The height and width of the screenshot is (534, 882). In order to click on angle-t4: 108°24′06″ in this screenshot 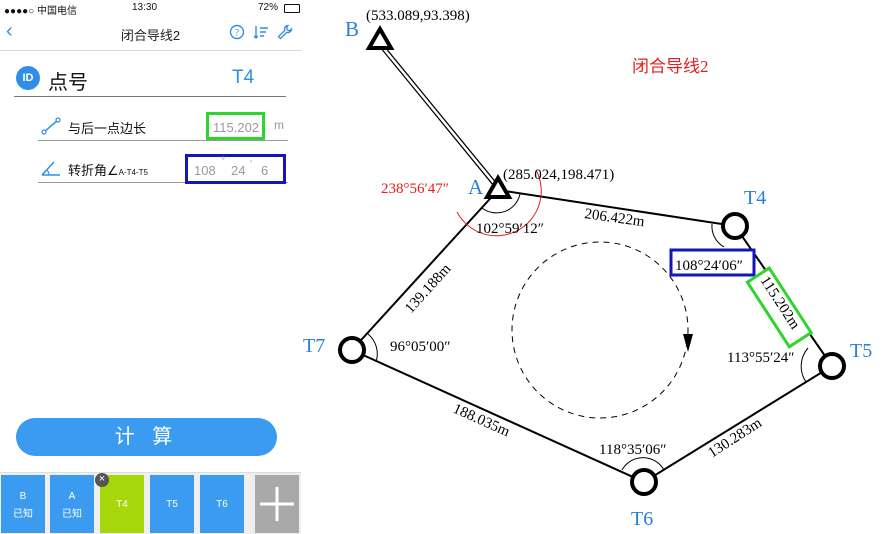, I will do `click(709, 266)`.